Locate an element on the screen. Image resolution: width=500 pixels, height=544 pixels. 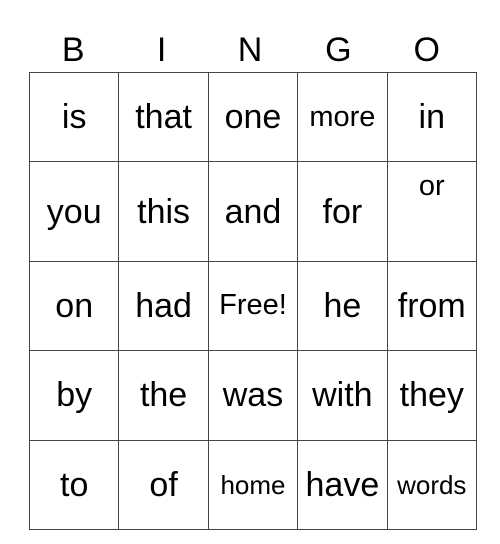
card-cell: words is located at coordinates (431, 484).